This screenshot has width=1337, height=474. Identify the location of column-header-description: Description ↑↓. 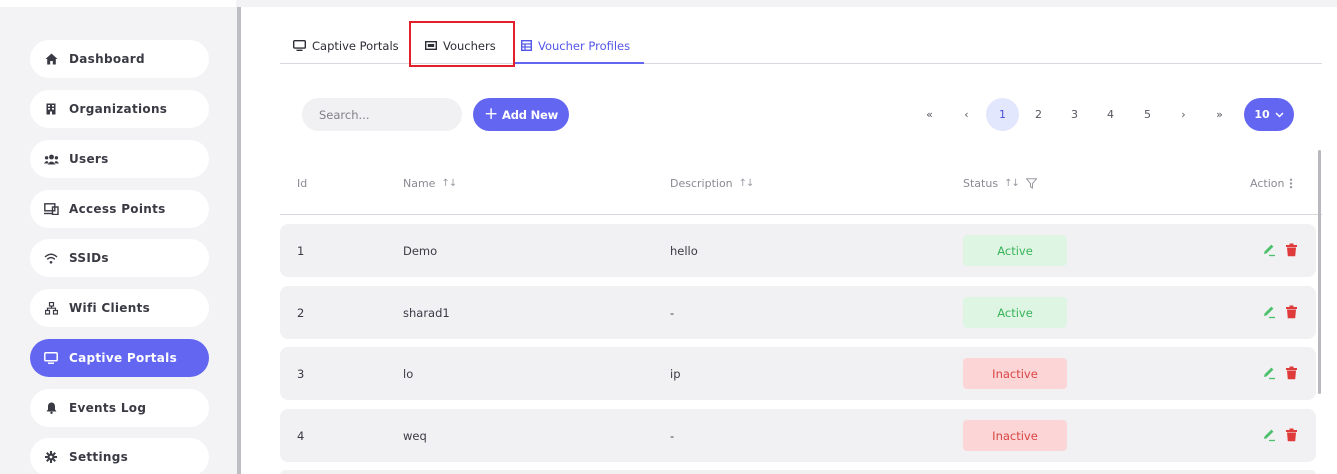
(712, 183).